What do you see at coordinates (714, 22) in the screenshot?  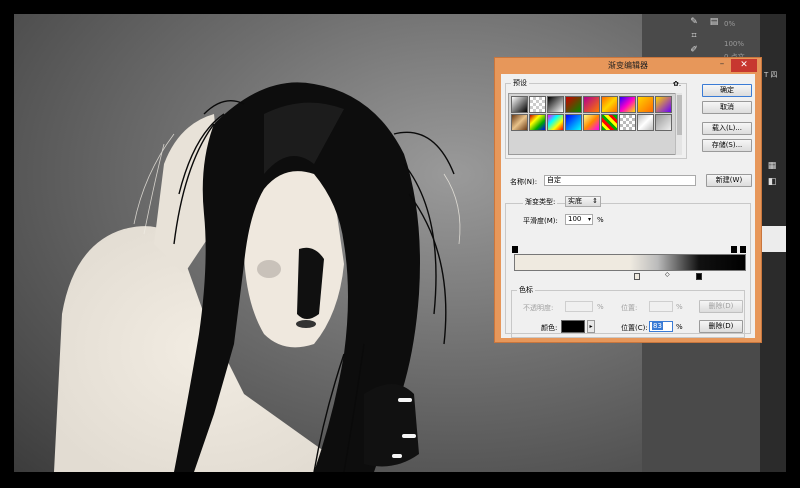 I see `opacity-icon: ▤` at bounding box center [714, 22].